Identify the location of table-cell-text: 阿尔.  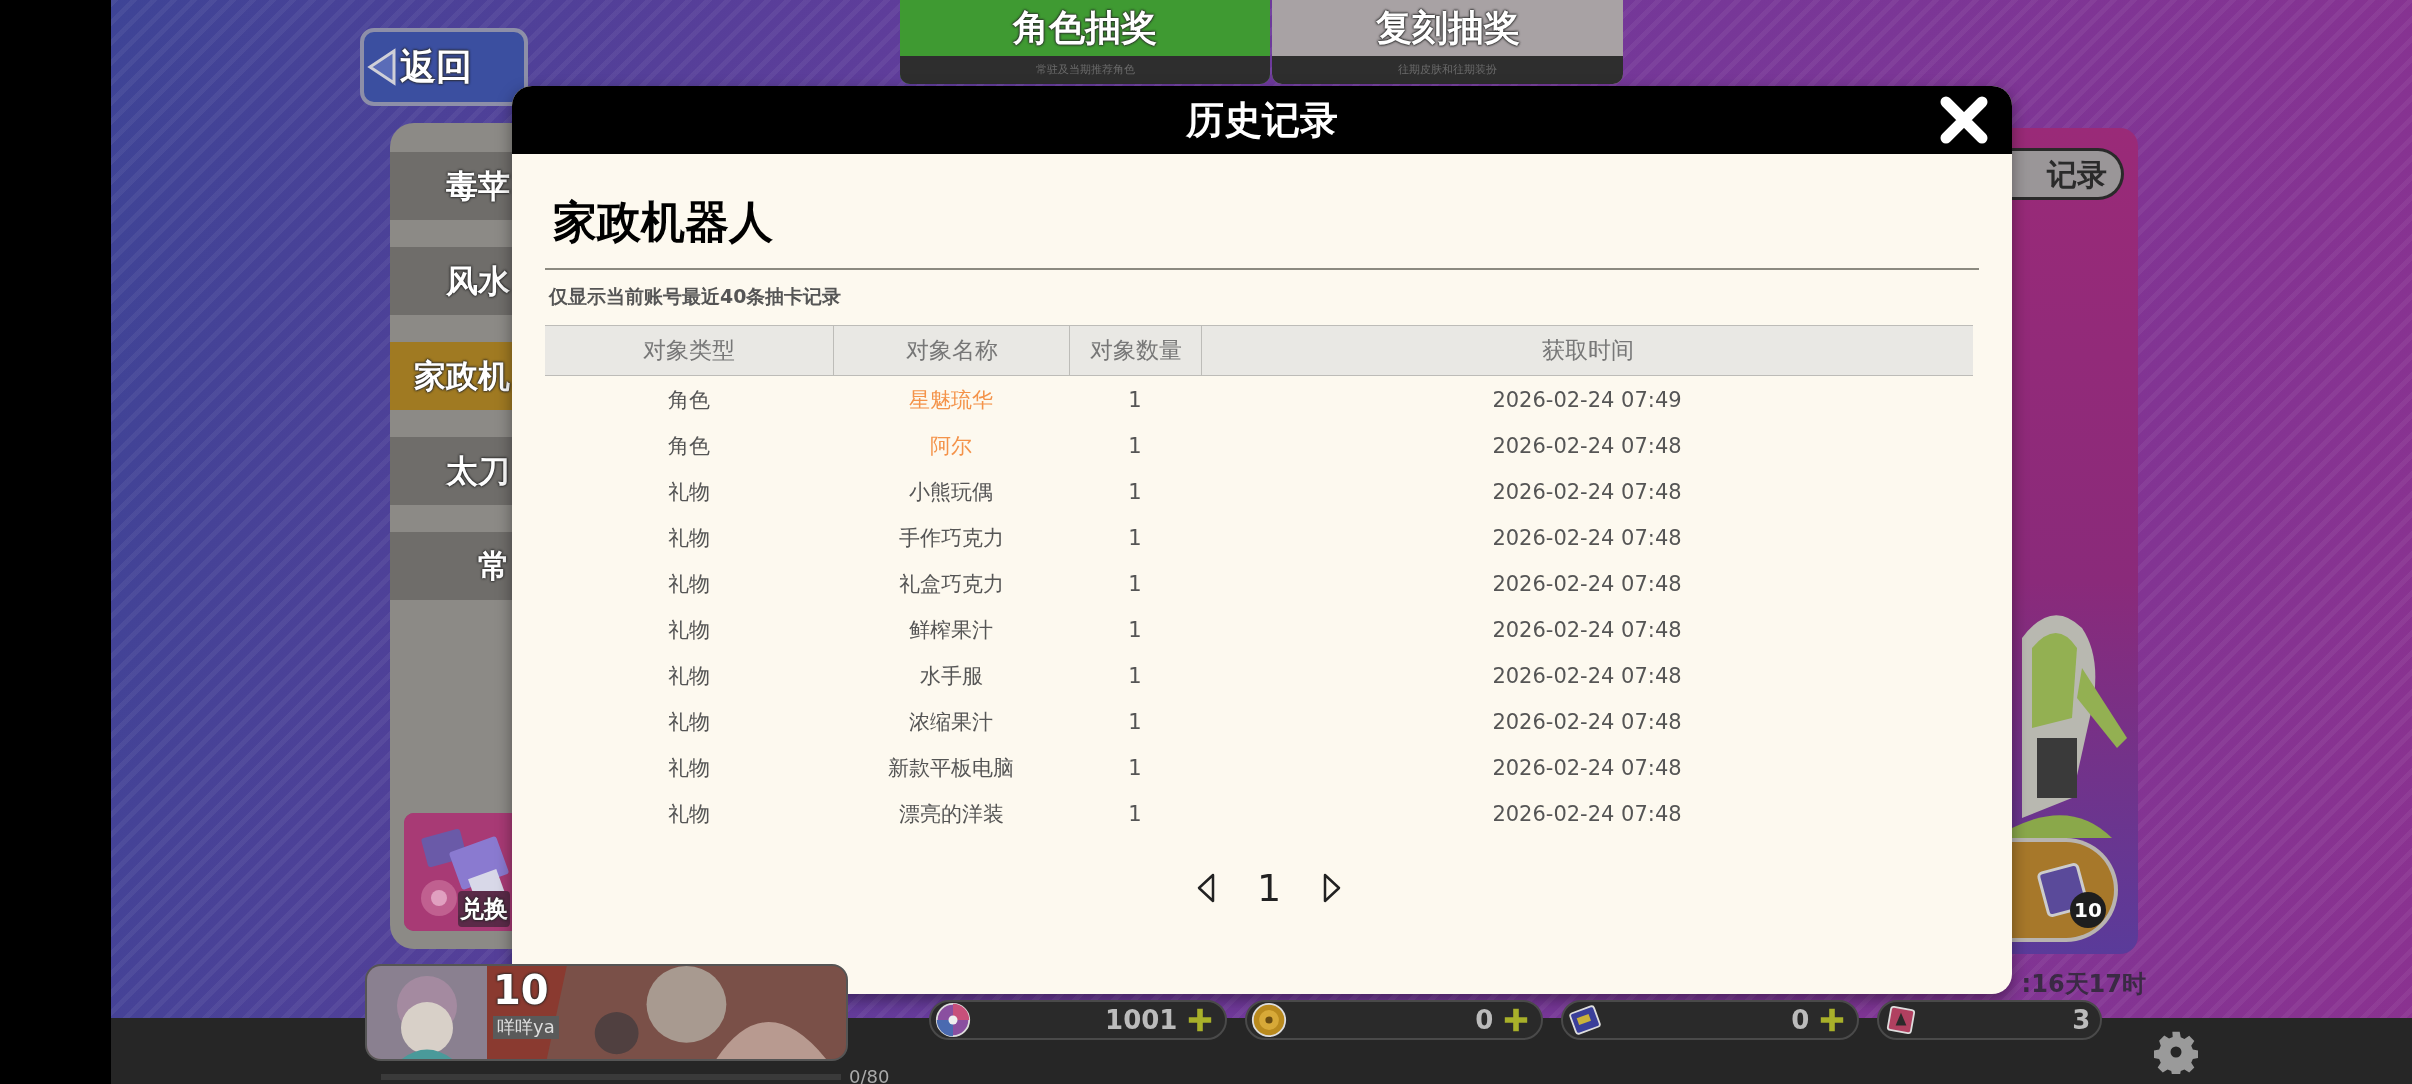
(951, 446).